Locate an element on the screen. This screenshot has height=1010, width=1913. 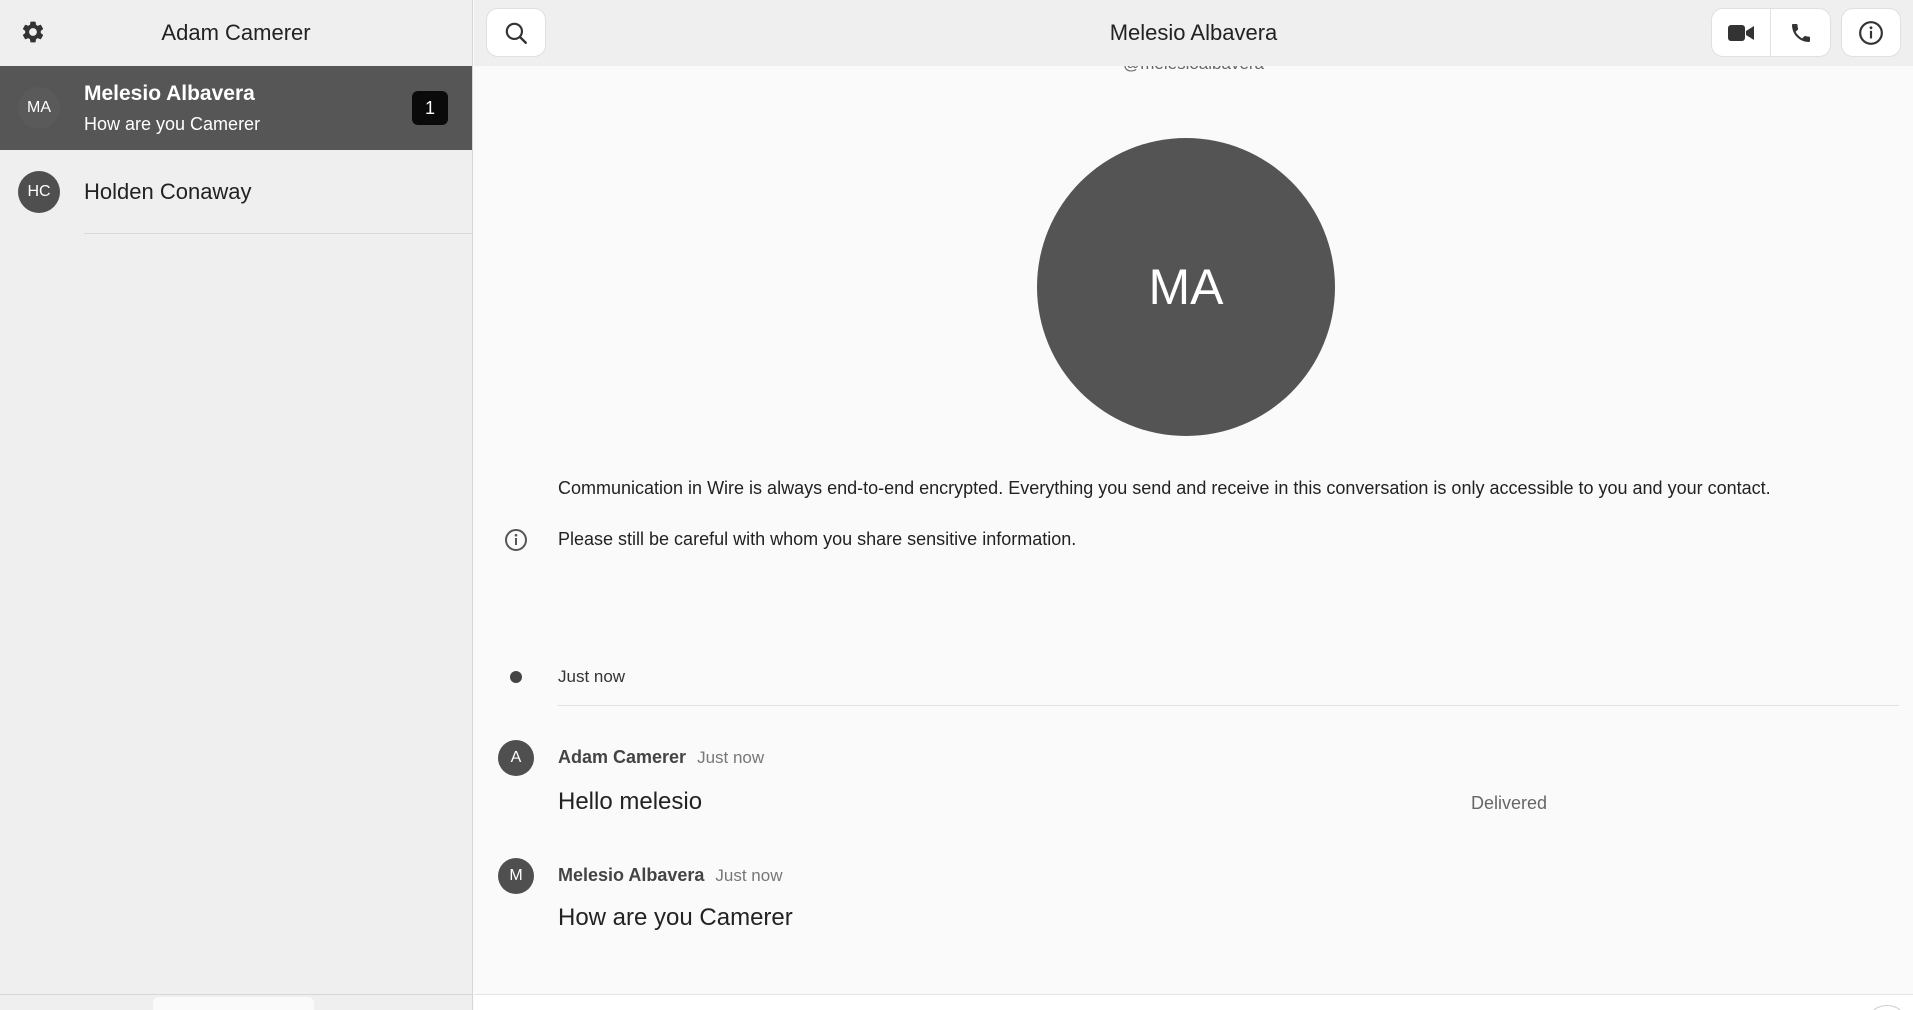
phone-icon is located at coordinates (1800, 32).